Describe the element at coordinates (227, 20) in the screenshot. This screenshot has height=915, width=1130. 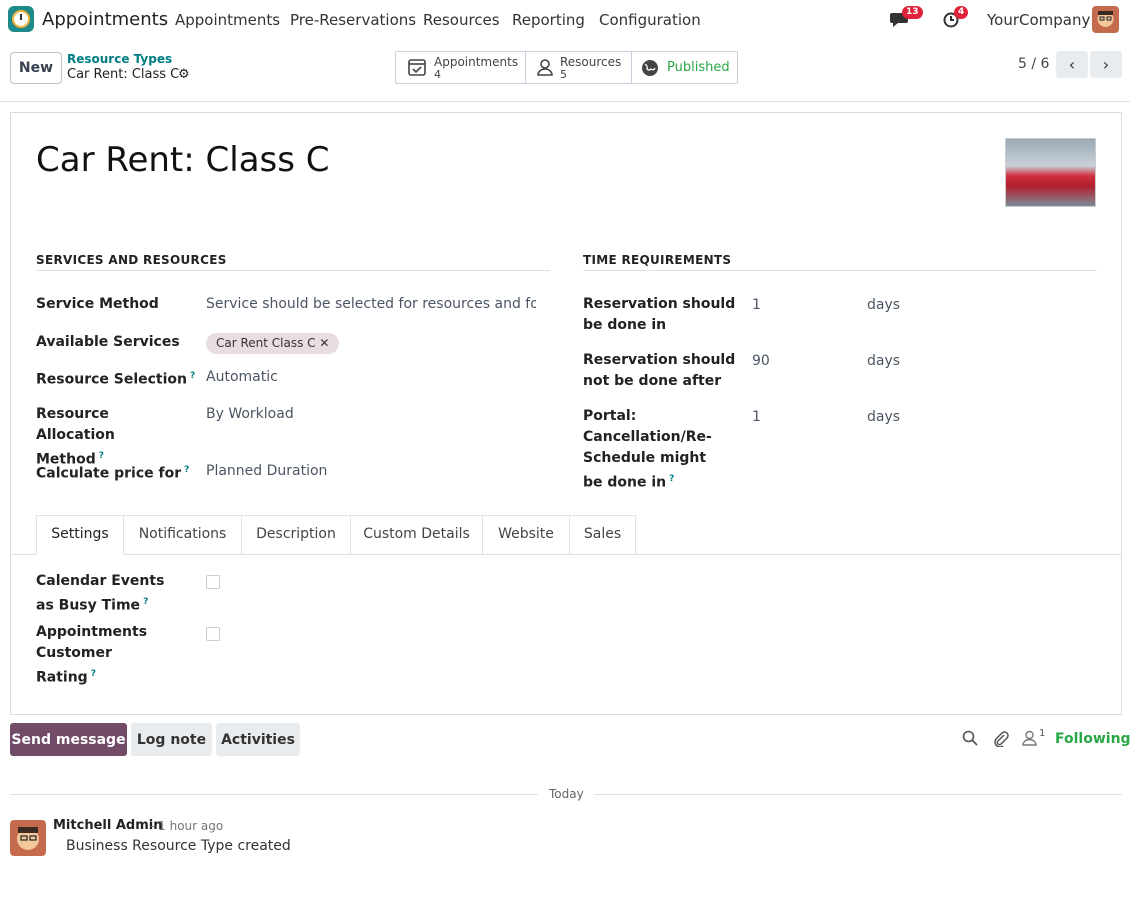
I see `menu-appointments: Appointments` at that location.